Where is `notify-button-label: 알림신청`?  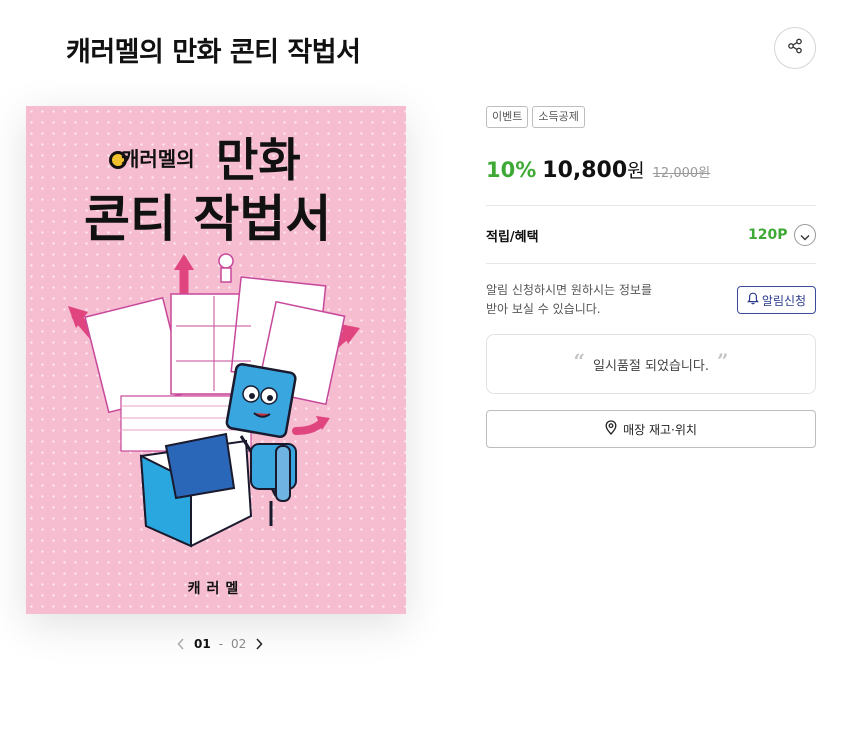
notify-button-label: 알림신청 is located at coordinates (784, 300).